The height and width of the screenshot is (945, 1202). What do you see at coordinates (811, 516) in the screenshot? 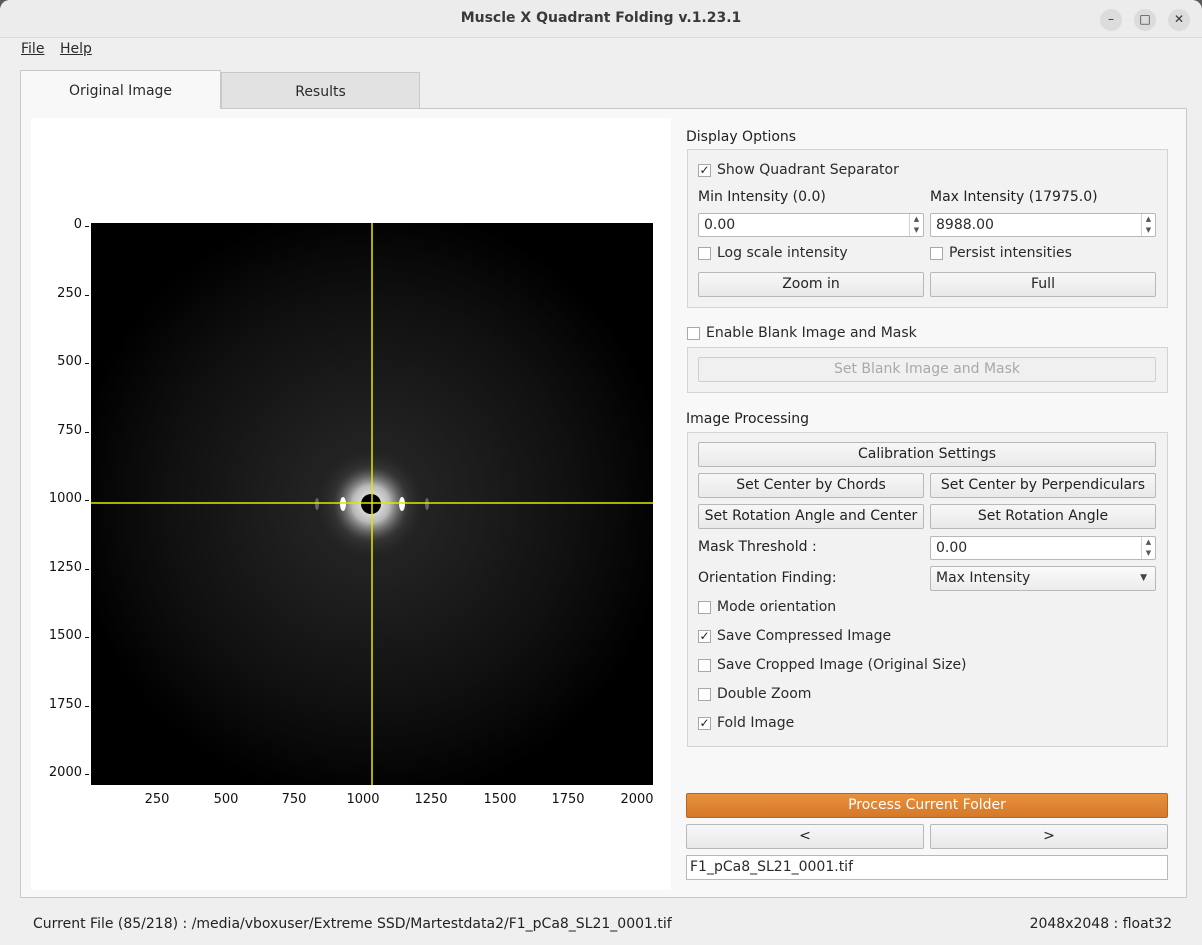
I see `rotation-angle-center-button: Set Rotation Angle and Center` at bounding box center [811, 516].